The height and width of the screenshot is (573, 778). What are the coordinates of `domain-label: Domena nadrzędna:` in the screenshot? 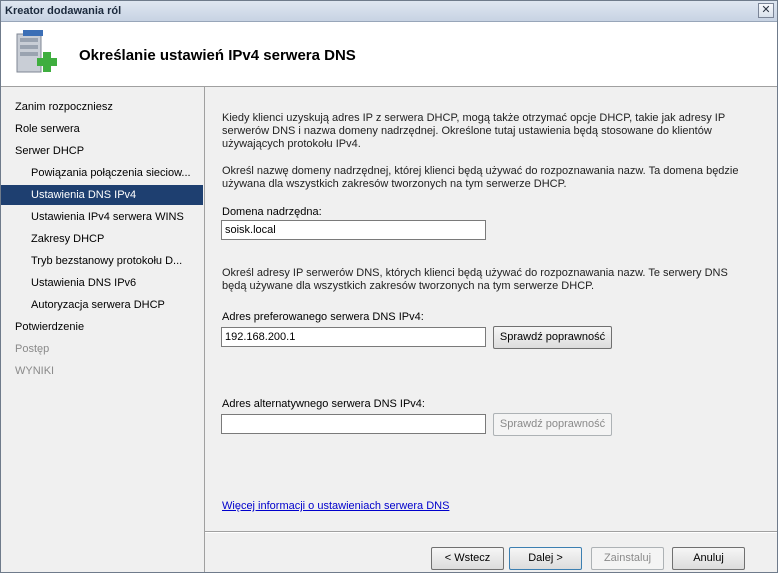 It's located at (272, 212).